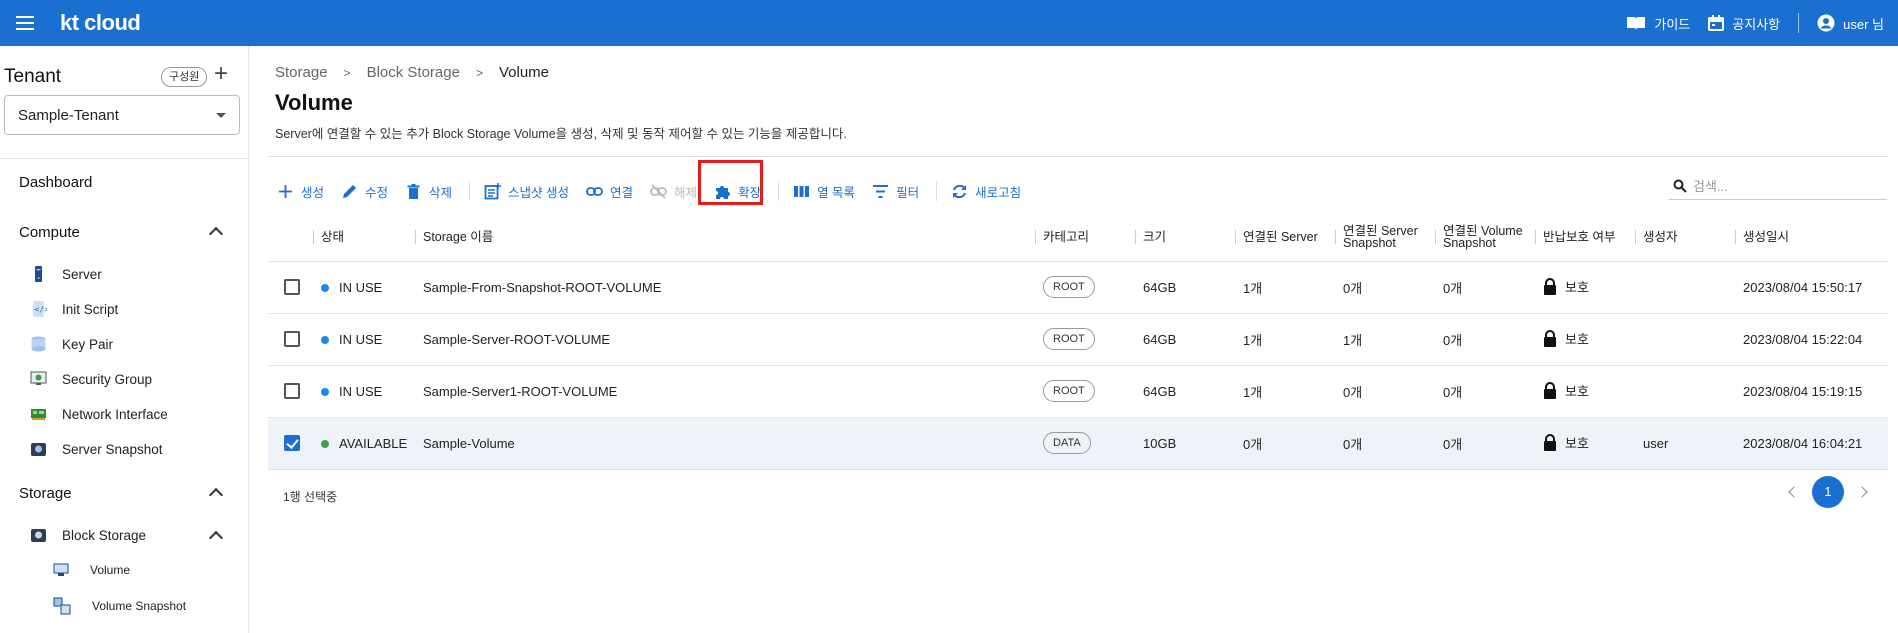 Image resolution: width=1898 pixels, height=633 pixels. What do you see at coordinates (1577, 339) in the screenshot?
I see `protection-text: 보호` at bounding box center [1577, 339].